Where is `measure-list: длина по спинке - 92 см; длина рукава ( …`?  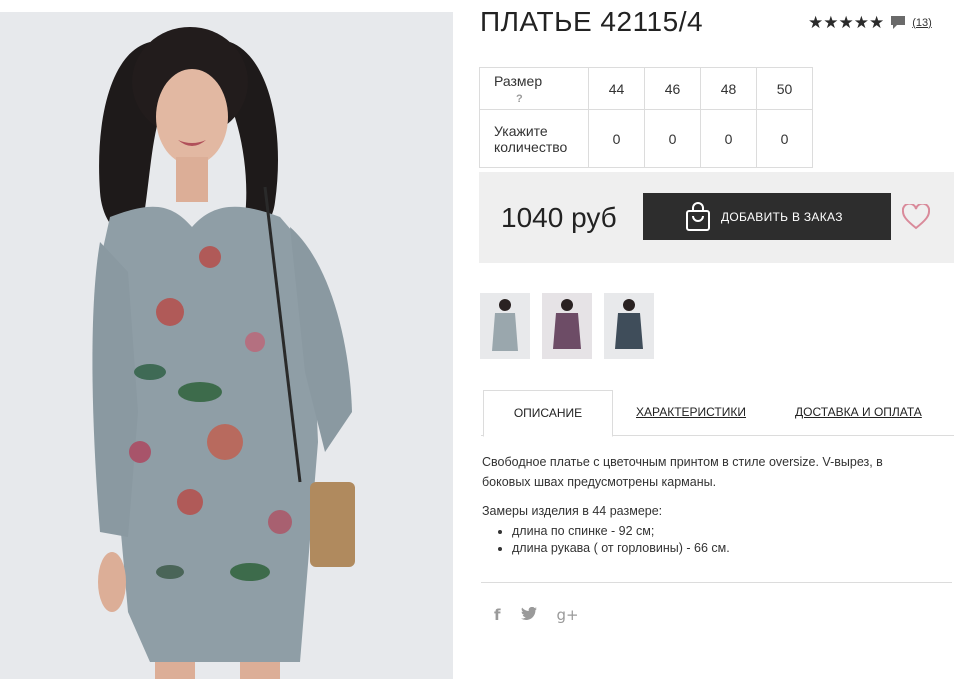
measure-list: длина по спинке - 92 см; длина рукава ( … is located at coordinates (707, 540).